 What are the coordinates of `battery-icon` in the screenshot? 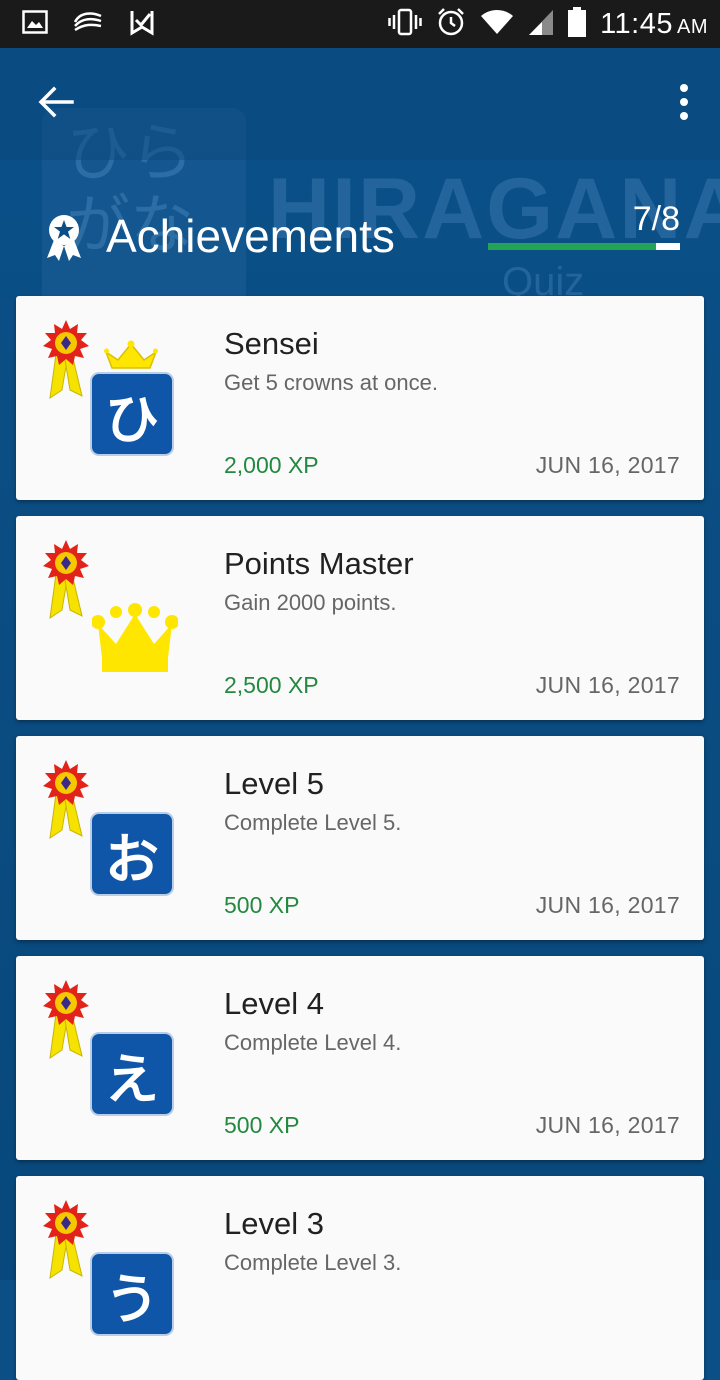 It's located at (577, 24).